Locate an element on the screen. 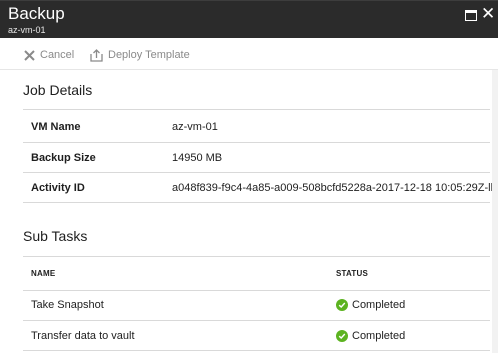  cancel-label: Cancel is located at coordinates (57, 55).